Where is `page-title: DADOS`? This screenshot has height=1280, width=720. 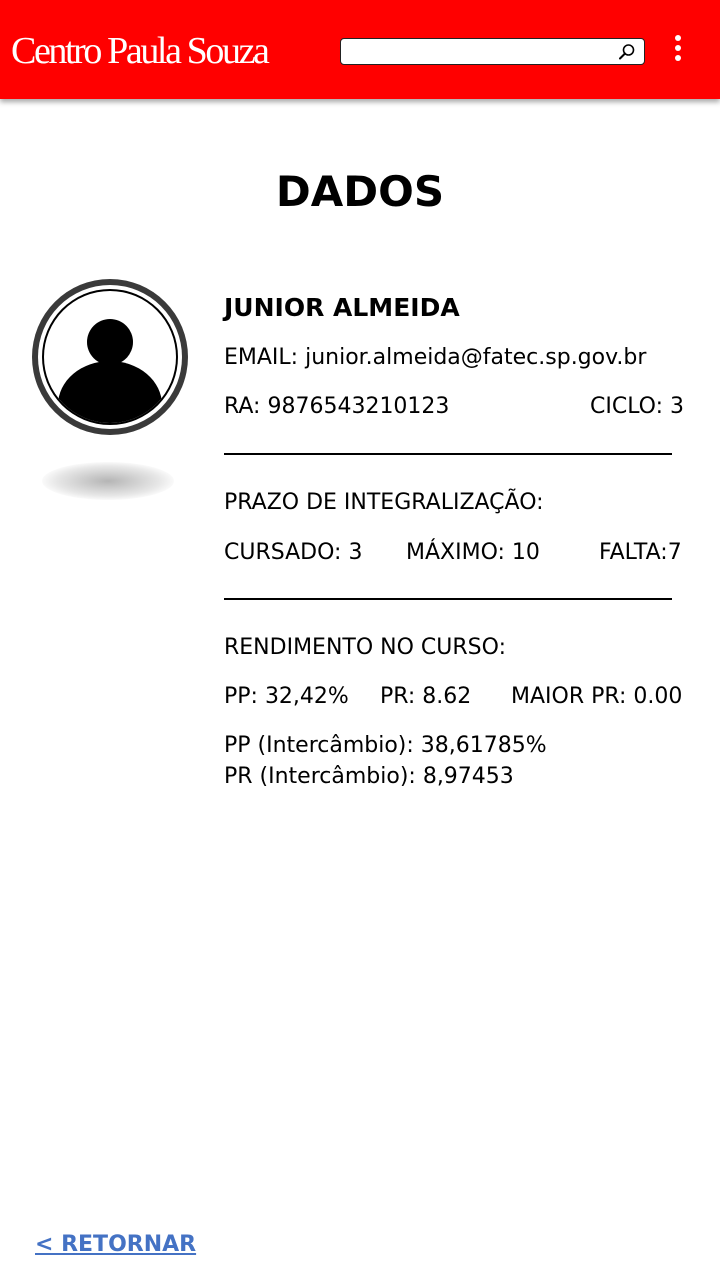 page-title: DADOS is located at coordinates (360, 191).